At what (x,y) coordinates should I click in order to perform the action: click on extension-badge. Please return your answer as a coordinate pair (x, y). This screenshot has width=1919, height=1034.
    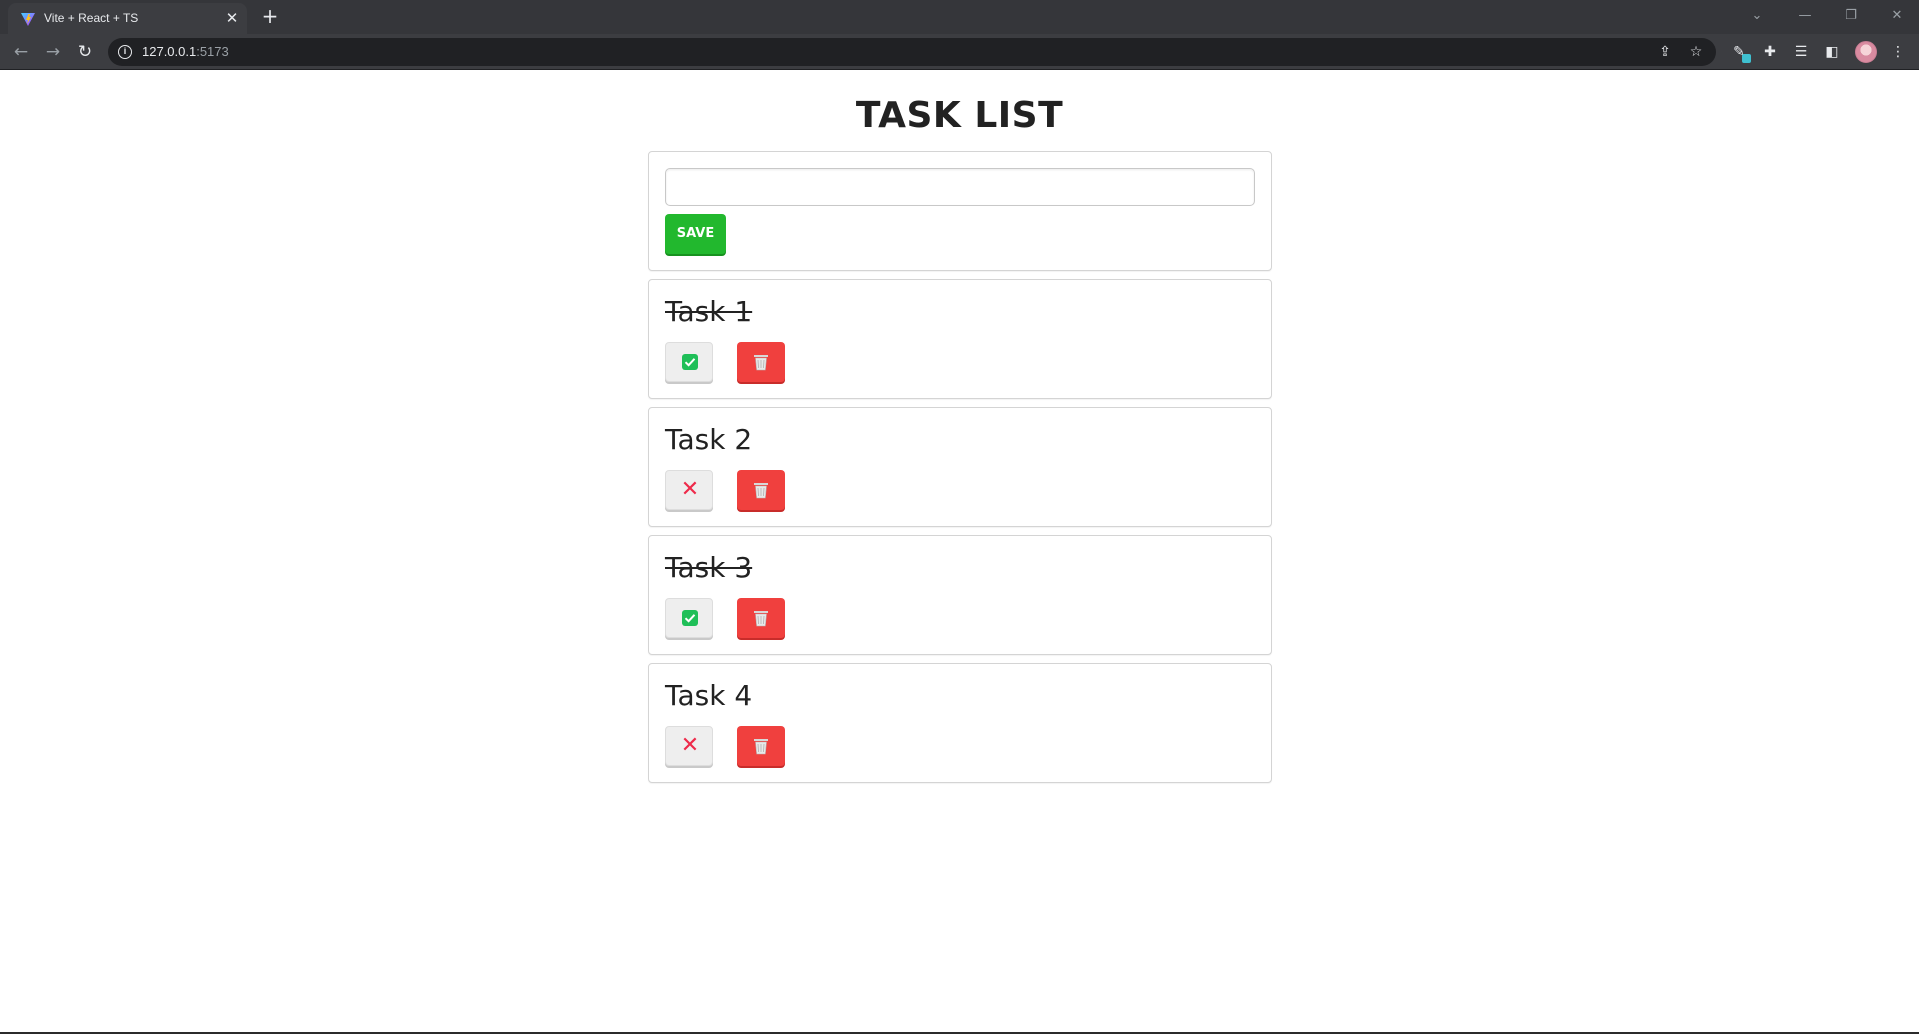
    Looking at the image, I should click on (1746, 58).